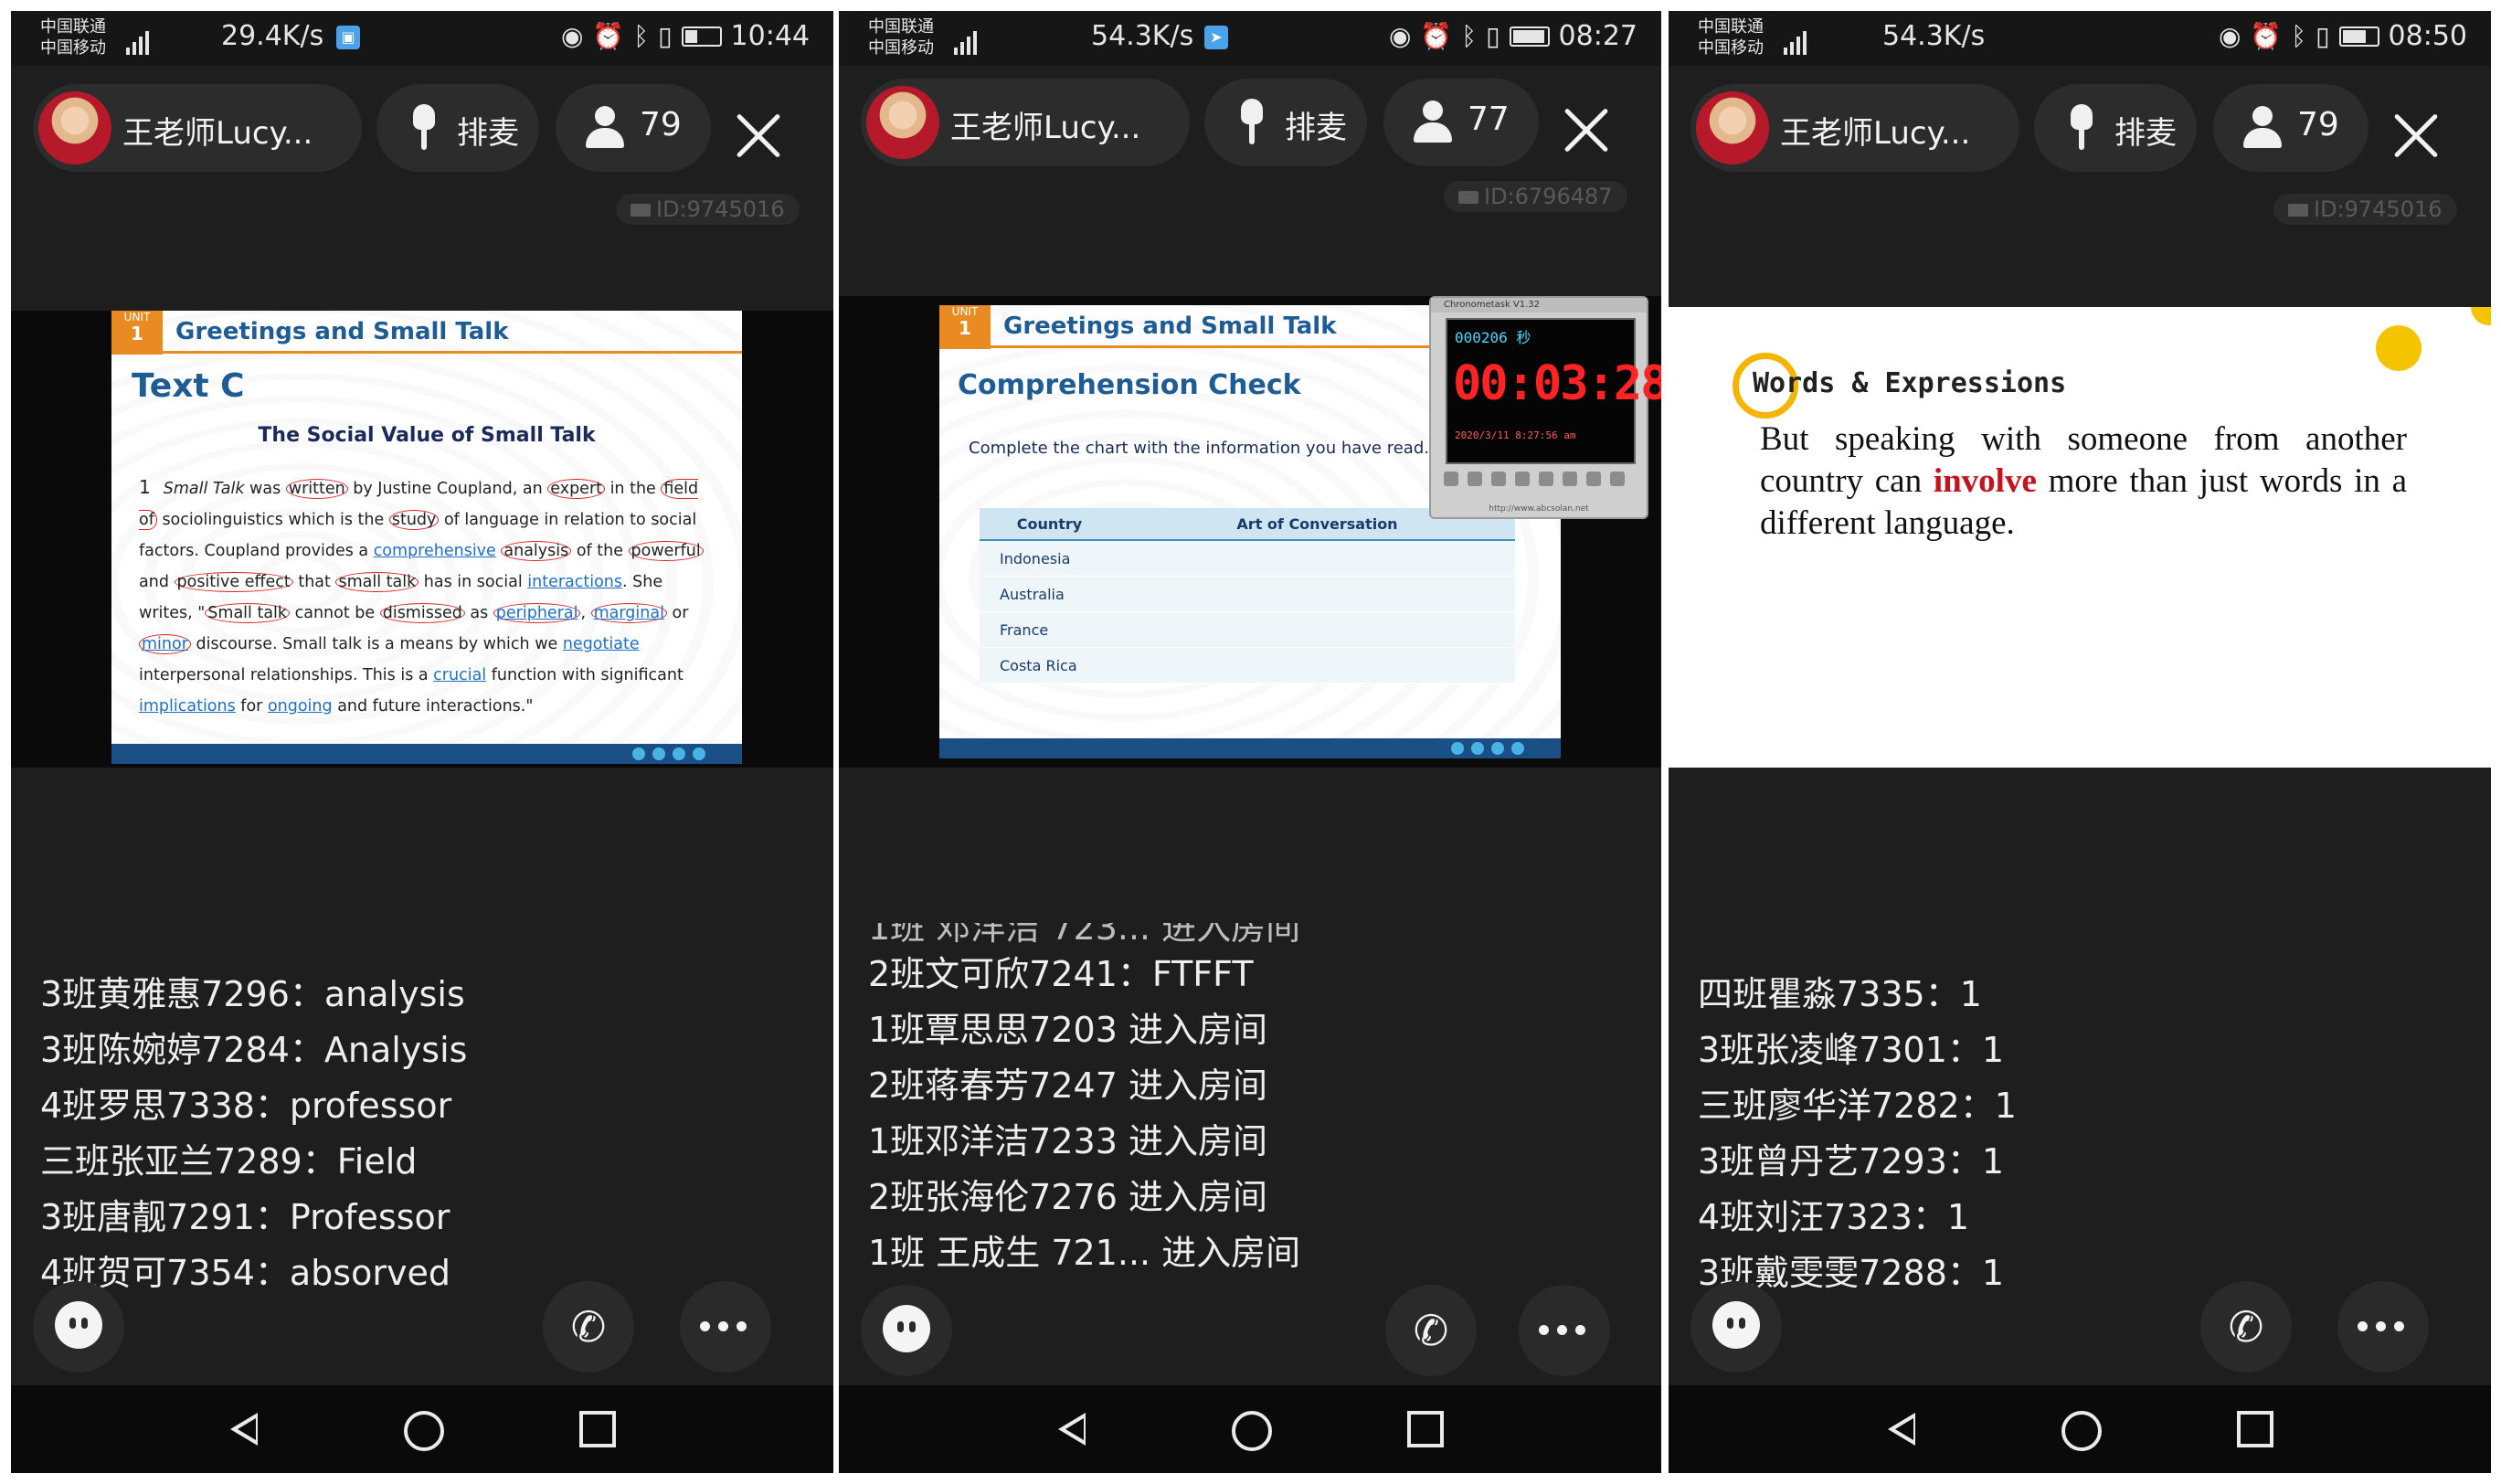 The image size is (2501, 1484). Describe the element at coordinates (424, 127) in the screenshot. I see `microphone-icon` at that location.